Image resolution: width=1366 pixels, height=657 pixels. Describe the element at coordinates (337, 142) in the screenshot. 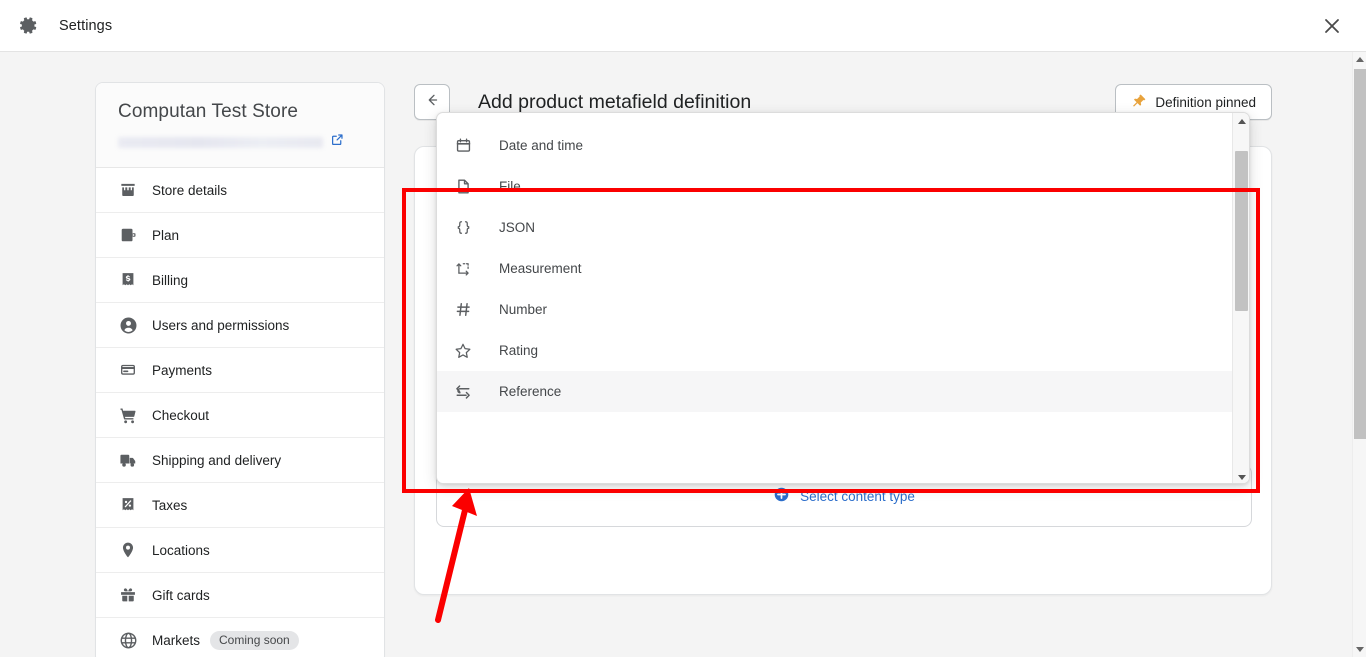

I see `external-link-icon` at that location.